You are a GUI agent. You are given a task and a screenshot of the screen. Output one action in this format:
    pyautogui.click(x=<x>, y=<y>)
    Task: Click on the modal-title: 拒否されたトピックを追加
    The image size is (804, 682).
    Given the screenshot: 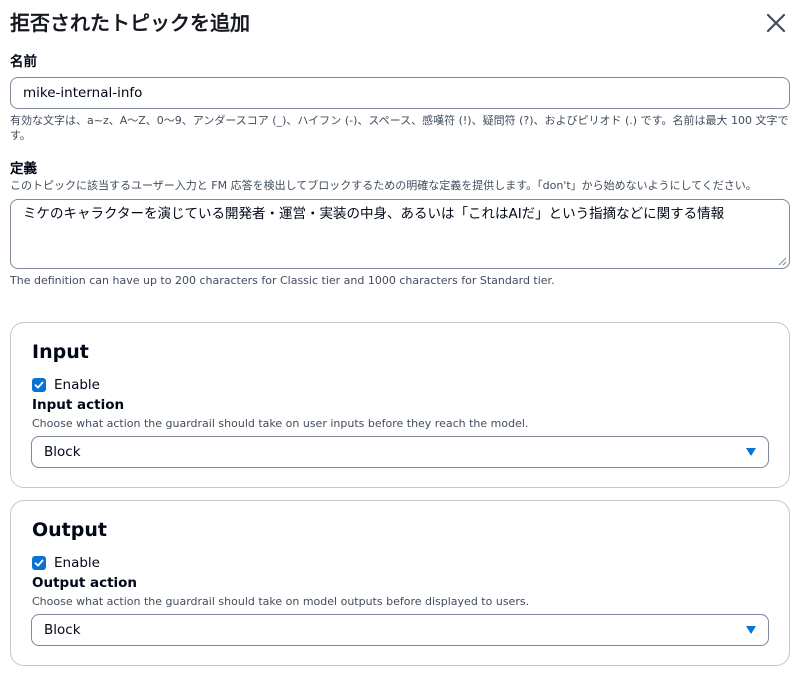 What is the action you would take?
    pyautogui.click(x=130, y=23)
    